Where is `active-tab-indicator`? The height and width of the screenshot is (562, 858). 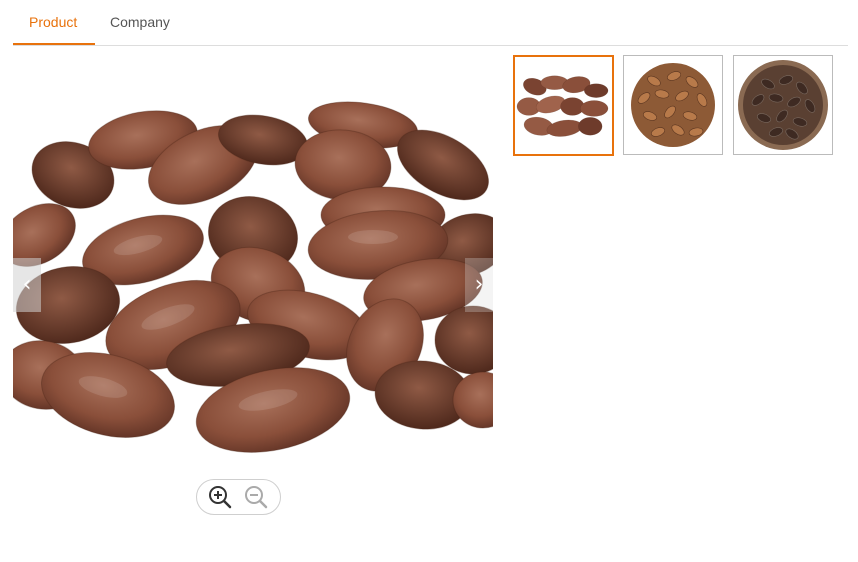
active-tab-indicator is located at coordinates (54, 44).